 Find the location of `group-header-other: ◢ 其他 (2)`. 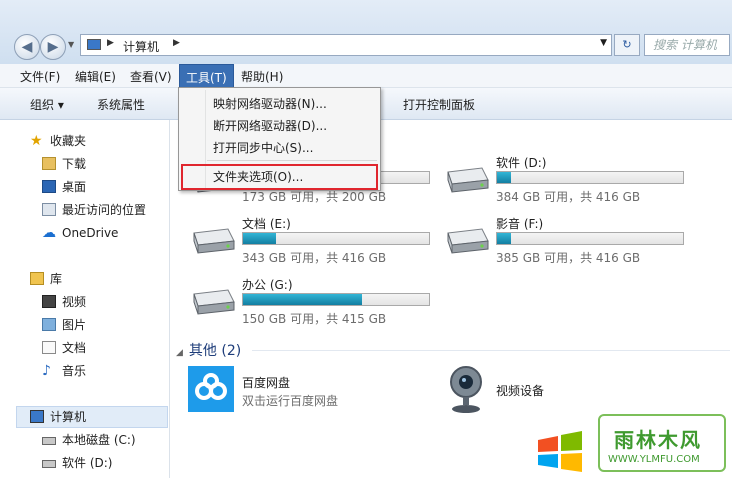

group-header-other: ◢ 其他 (2) is located at coordinates (208, 350).